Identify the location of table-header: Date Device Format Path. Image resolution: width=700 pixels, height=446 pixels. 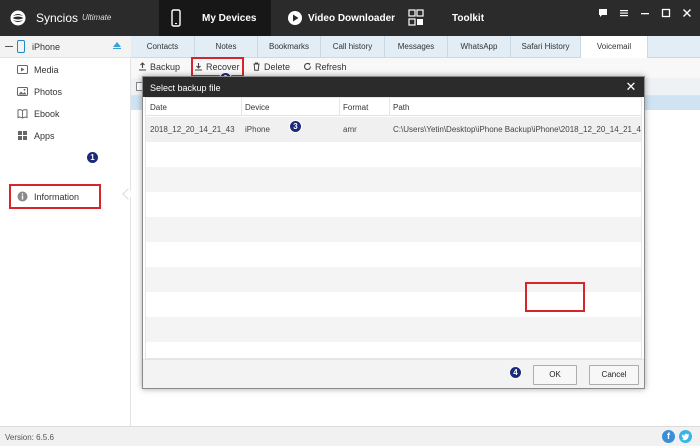
(393, 107).